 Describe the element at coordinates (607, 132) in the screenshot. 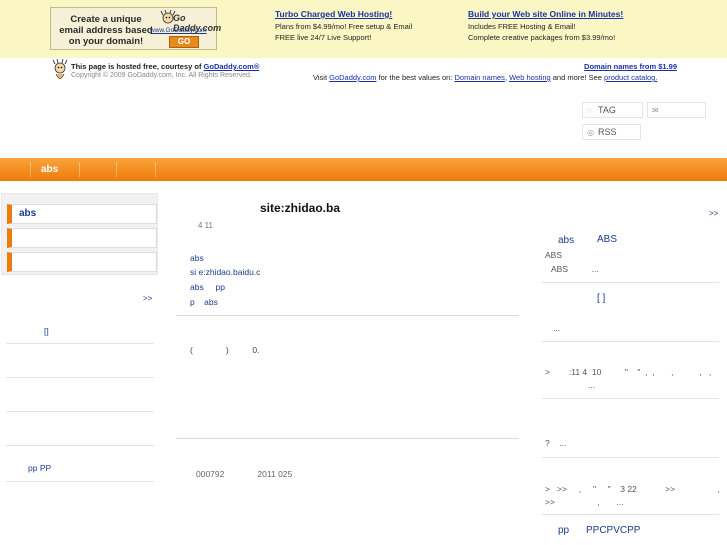

I see `rss-label: RSS` at that location.